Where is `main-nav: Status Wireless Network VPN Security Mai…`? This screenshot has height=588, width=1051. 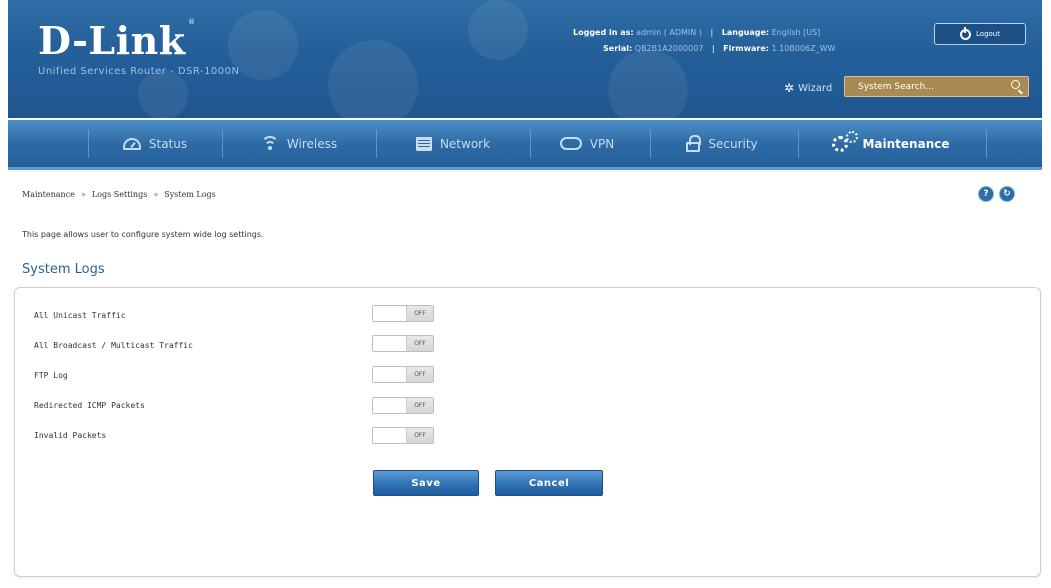 main-nav: Status Wireless Network VPN Security Mai… is located at coordinates (525, 145).